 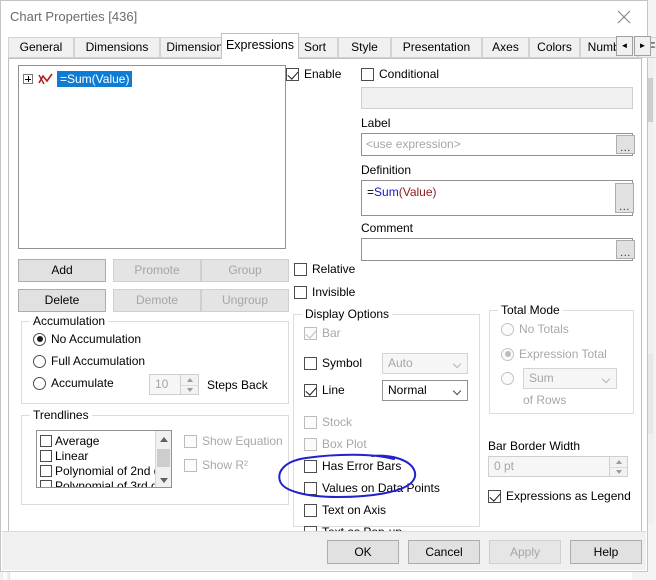 I want to click on tab-dimensions: Dimensions, so click(x=117, y=47).